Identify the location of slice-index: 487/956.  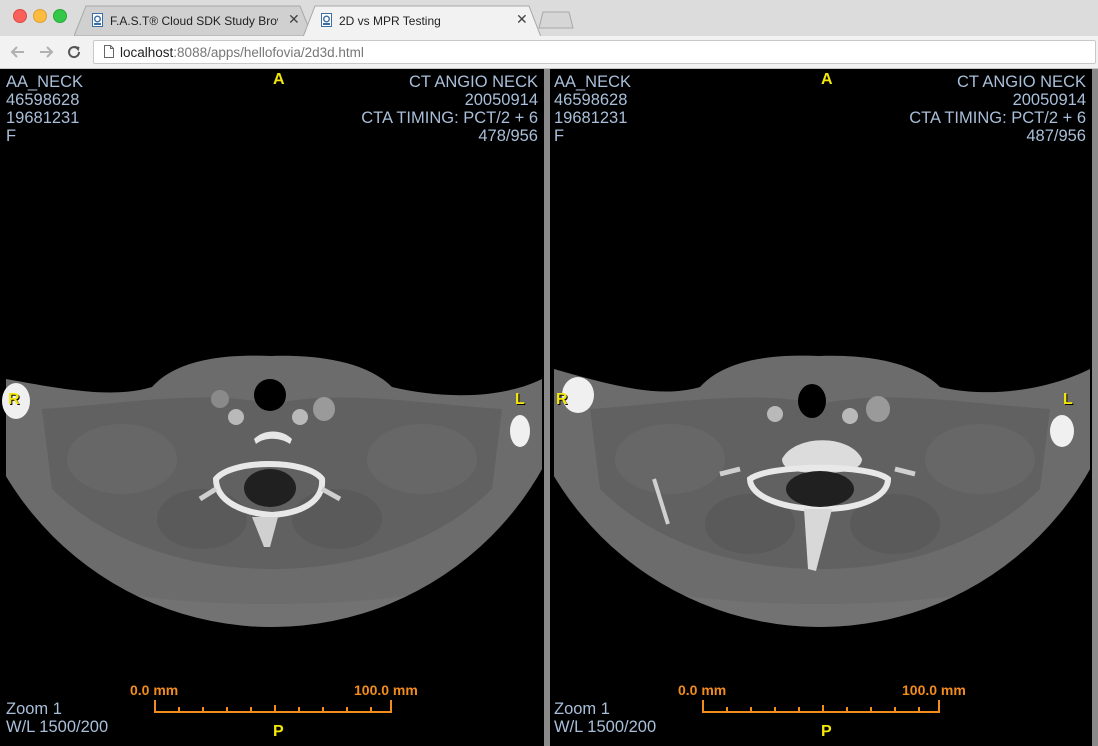
(1056, 136).